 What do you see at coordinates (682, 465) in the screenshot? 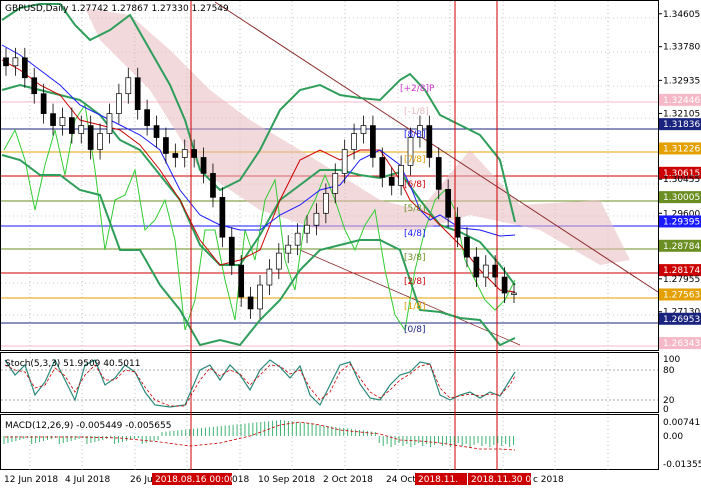
I see `macd-level-bottom: -0.01355` at bounding box center [682, 465].